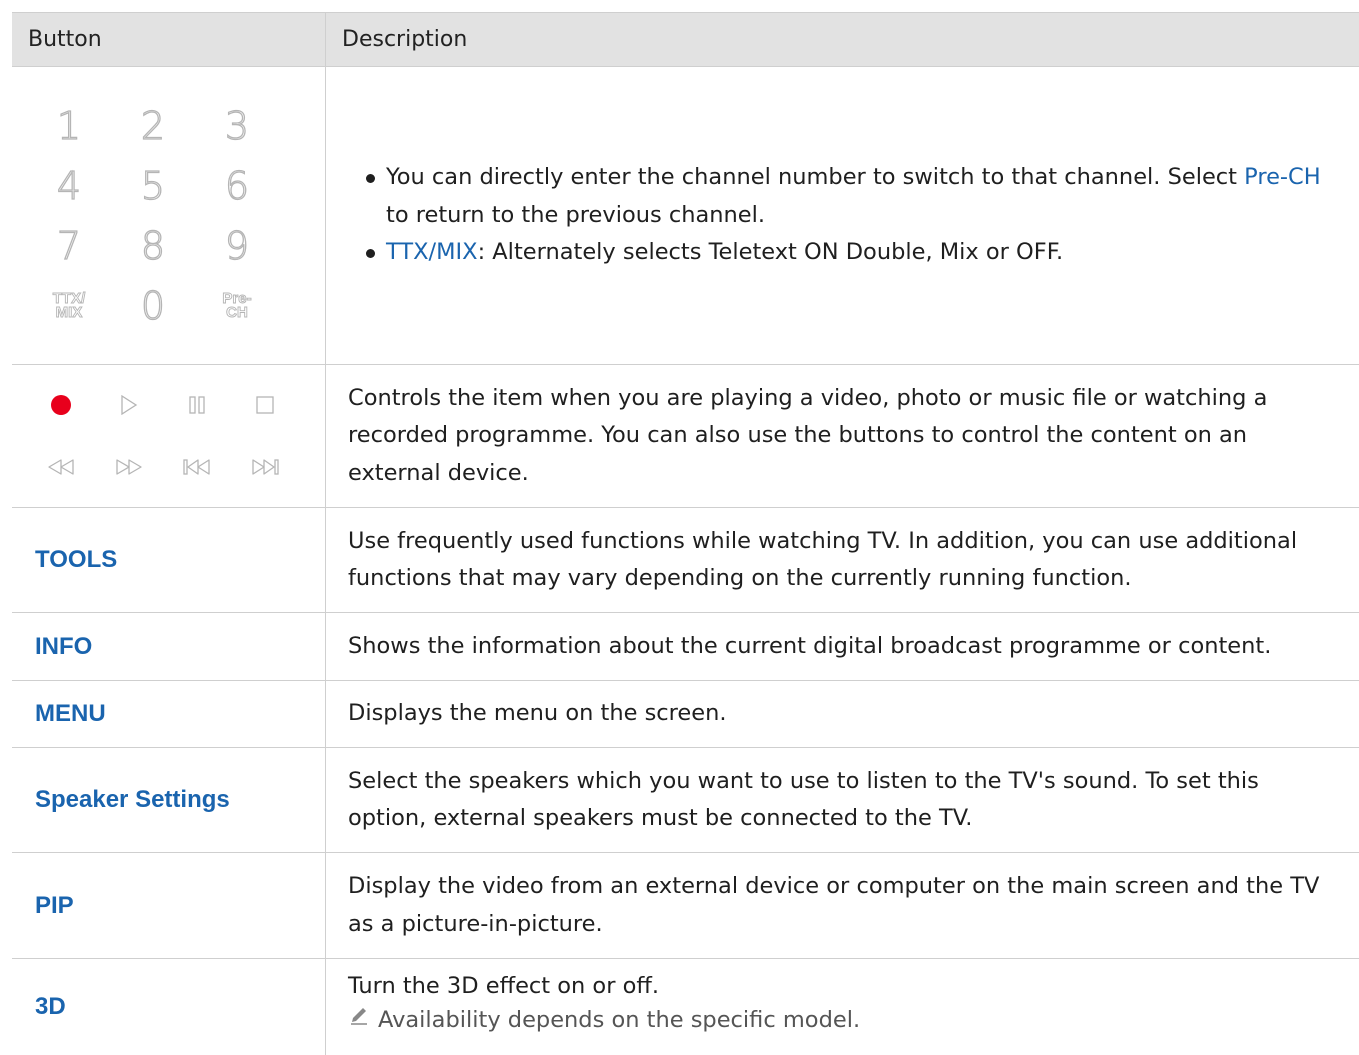  I want to click on stop-icon, so click(265, 405).